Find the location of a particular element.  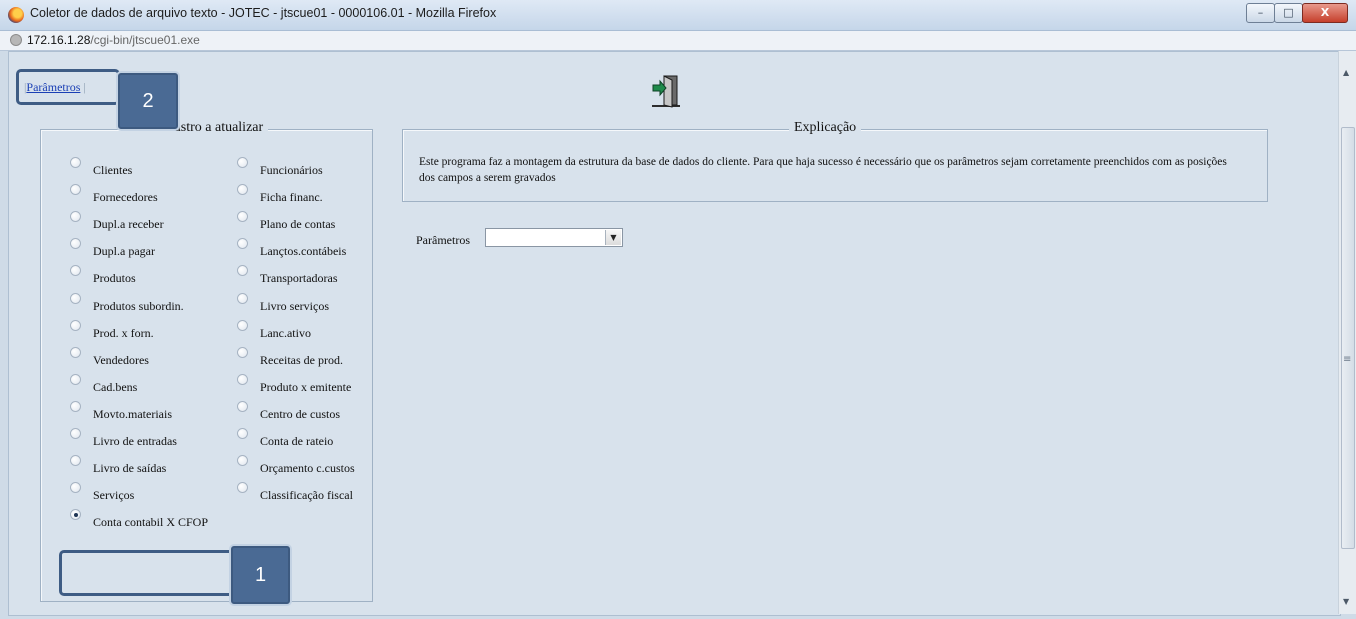

option-label: Classificação fiscal is located at coordinates (306, 495).